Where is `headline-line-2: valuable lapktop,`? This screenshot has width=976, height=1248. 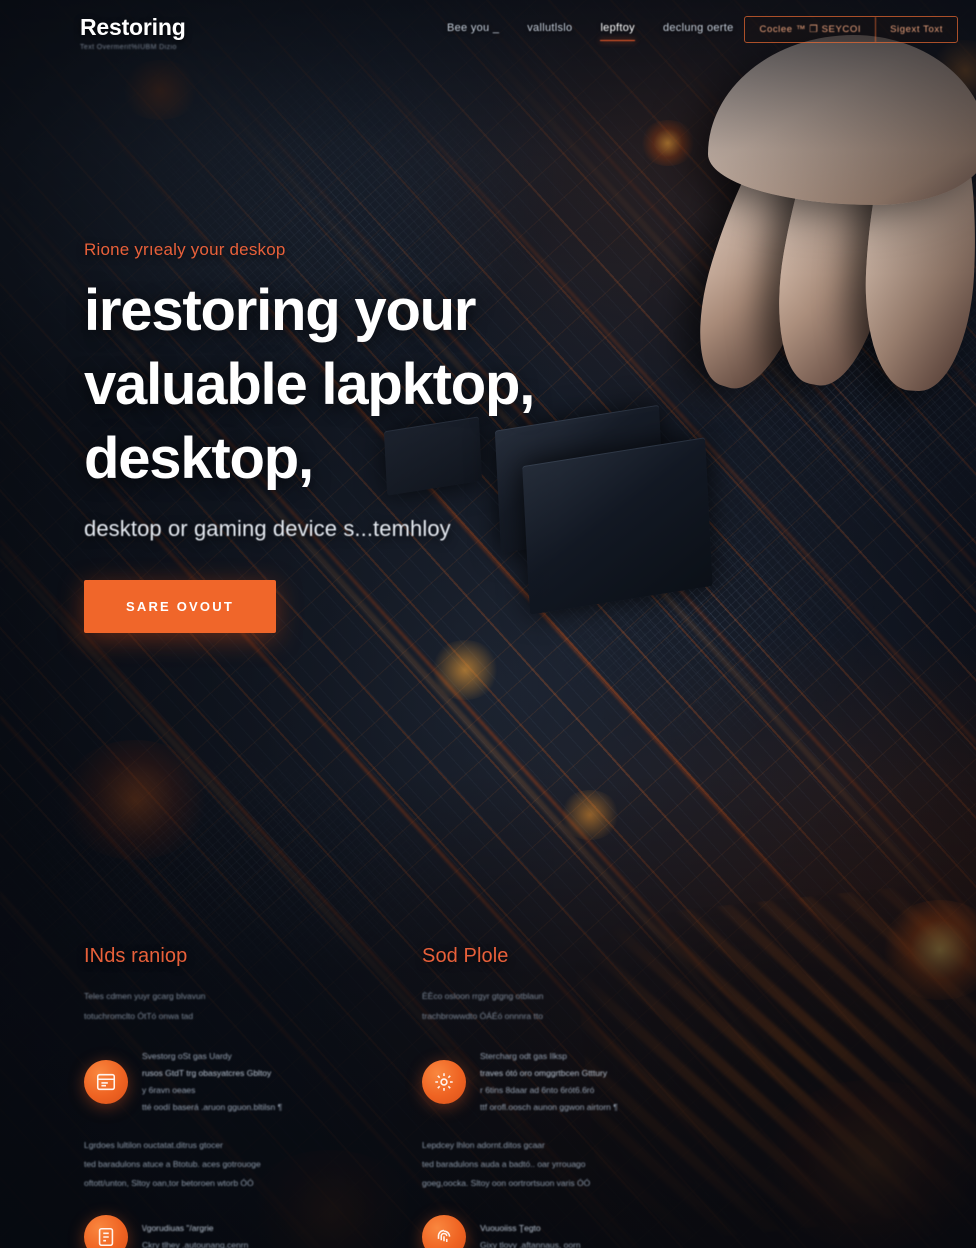
headline-line-2: valuable lapktop, is located at coordinates (309, 384).